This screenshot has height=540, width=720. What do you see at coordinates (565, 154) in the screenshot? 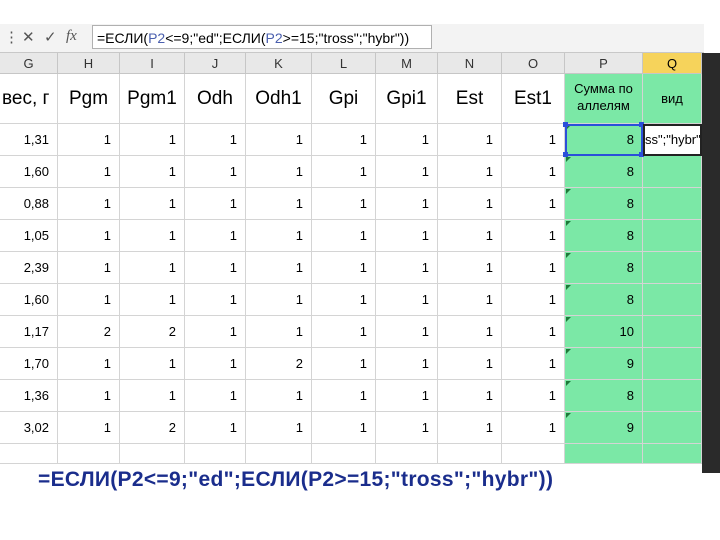
I see `selection-handle-icon` at bounding box center [565, 154].